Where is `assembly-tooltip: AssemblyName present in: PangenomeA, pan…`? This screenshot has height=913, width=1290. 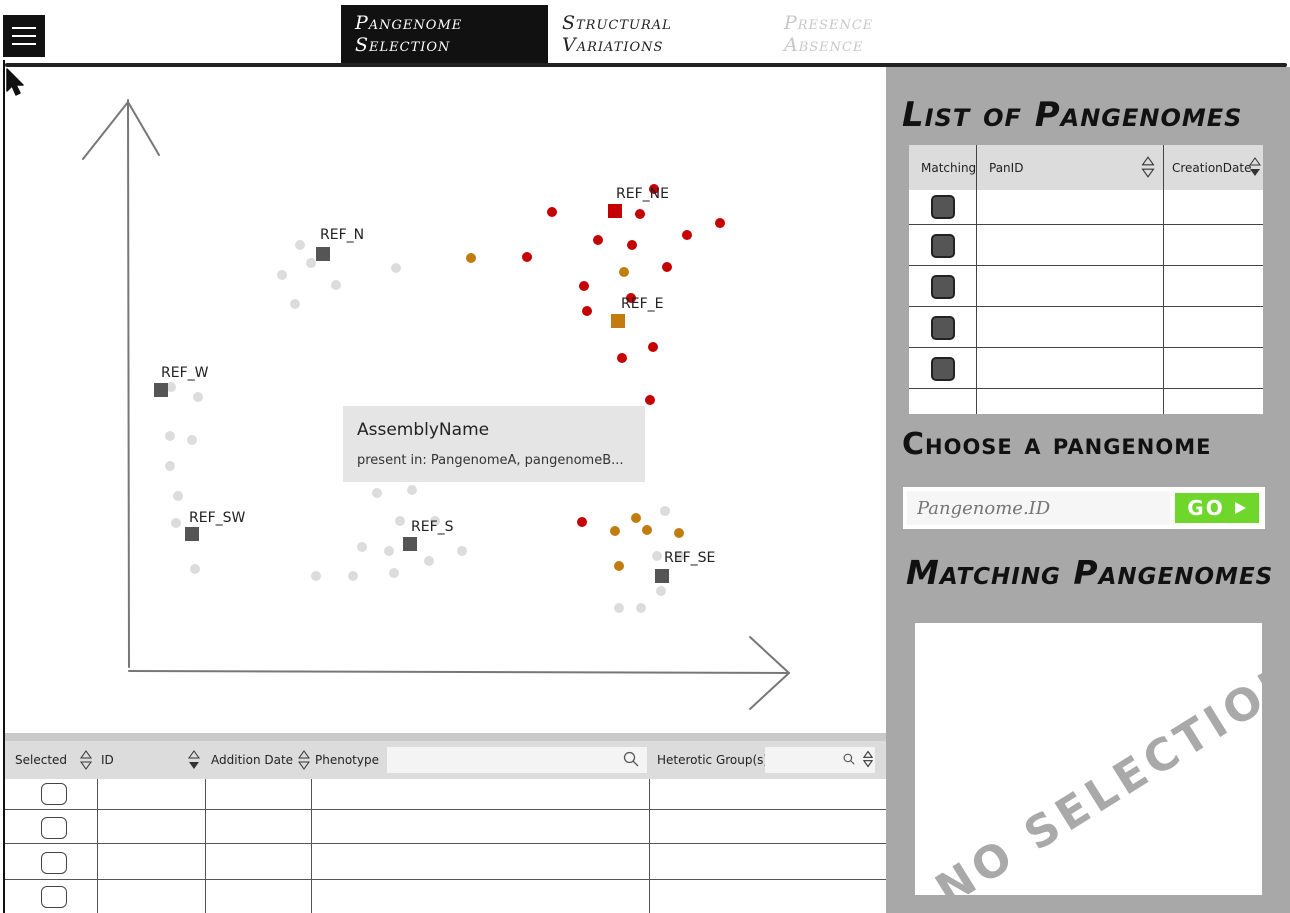 assembly-tooltip: AssemblyName present in: PangenomeA, pan… is located at coordinates (494, 444).